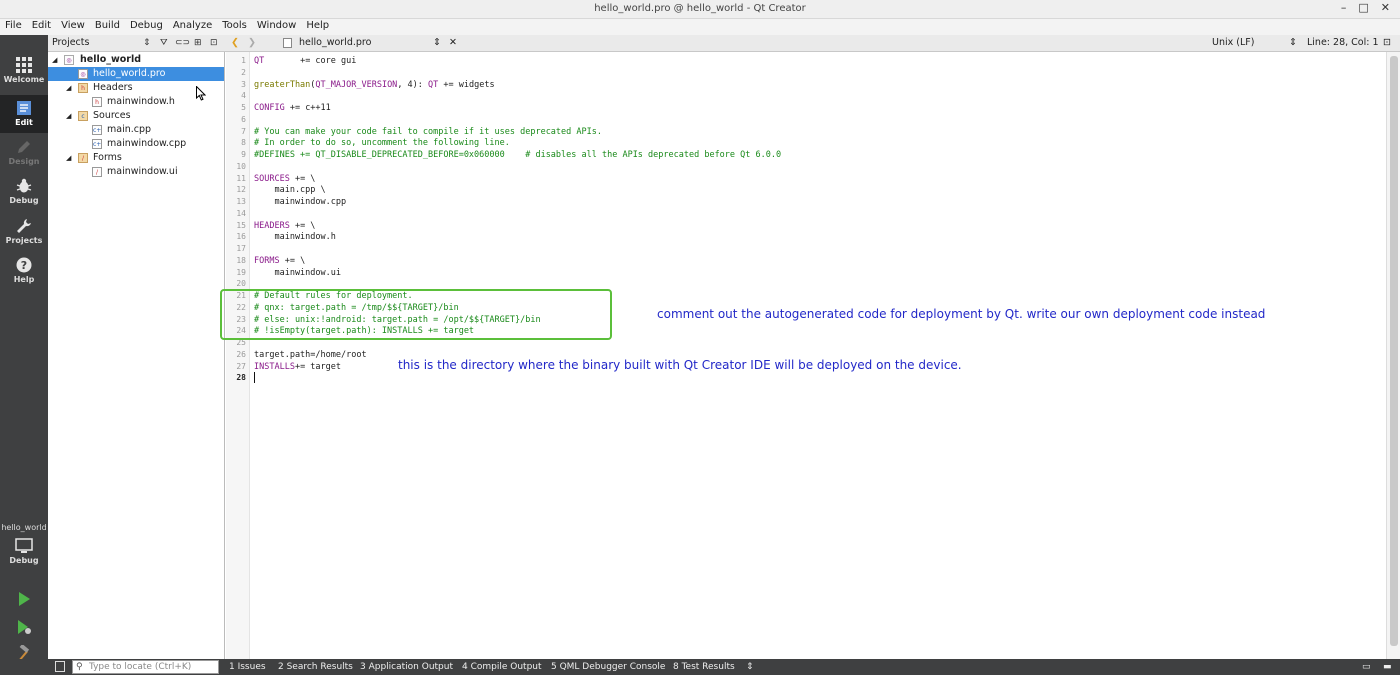 The height and width of the screenshot is (675, 1400). Describe the element at coordinates (24, 545) in the screenshot. I see `monitor-icon` at that location.